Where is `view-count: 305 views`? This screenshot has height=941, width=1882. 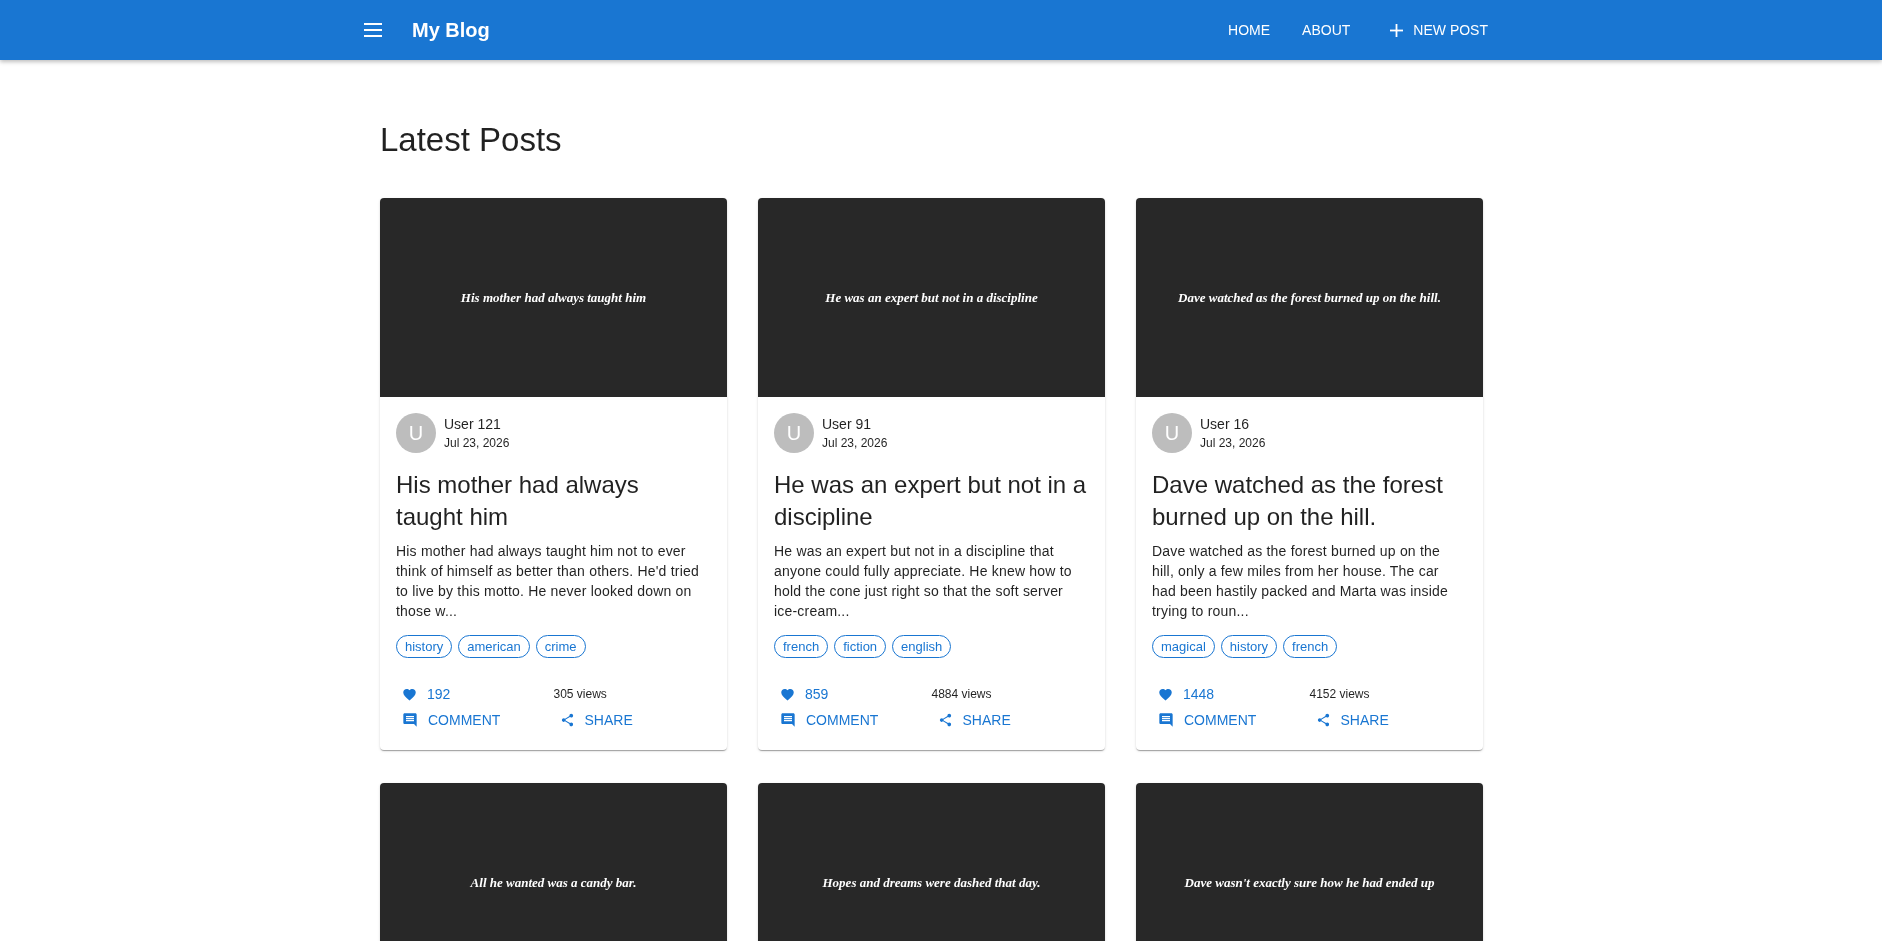
view-count: 305 views is located at coordinates (580, 694).